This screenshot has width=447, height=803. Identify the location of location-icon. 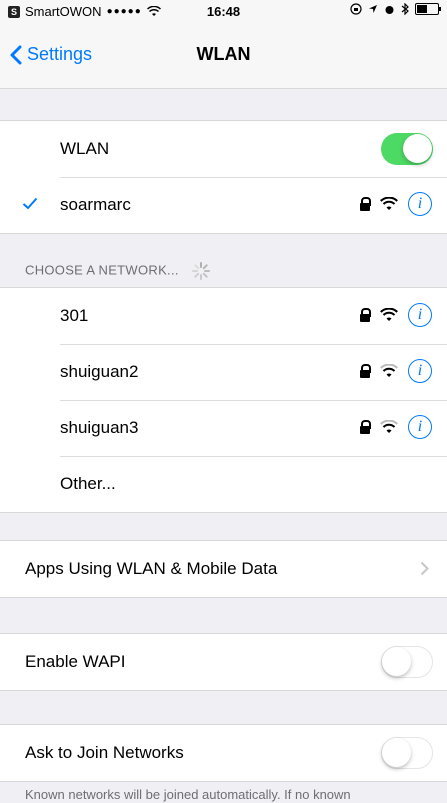
(373, 9).